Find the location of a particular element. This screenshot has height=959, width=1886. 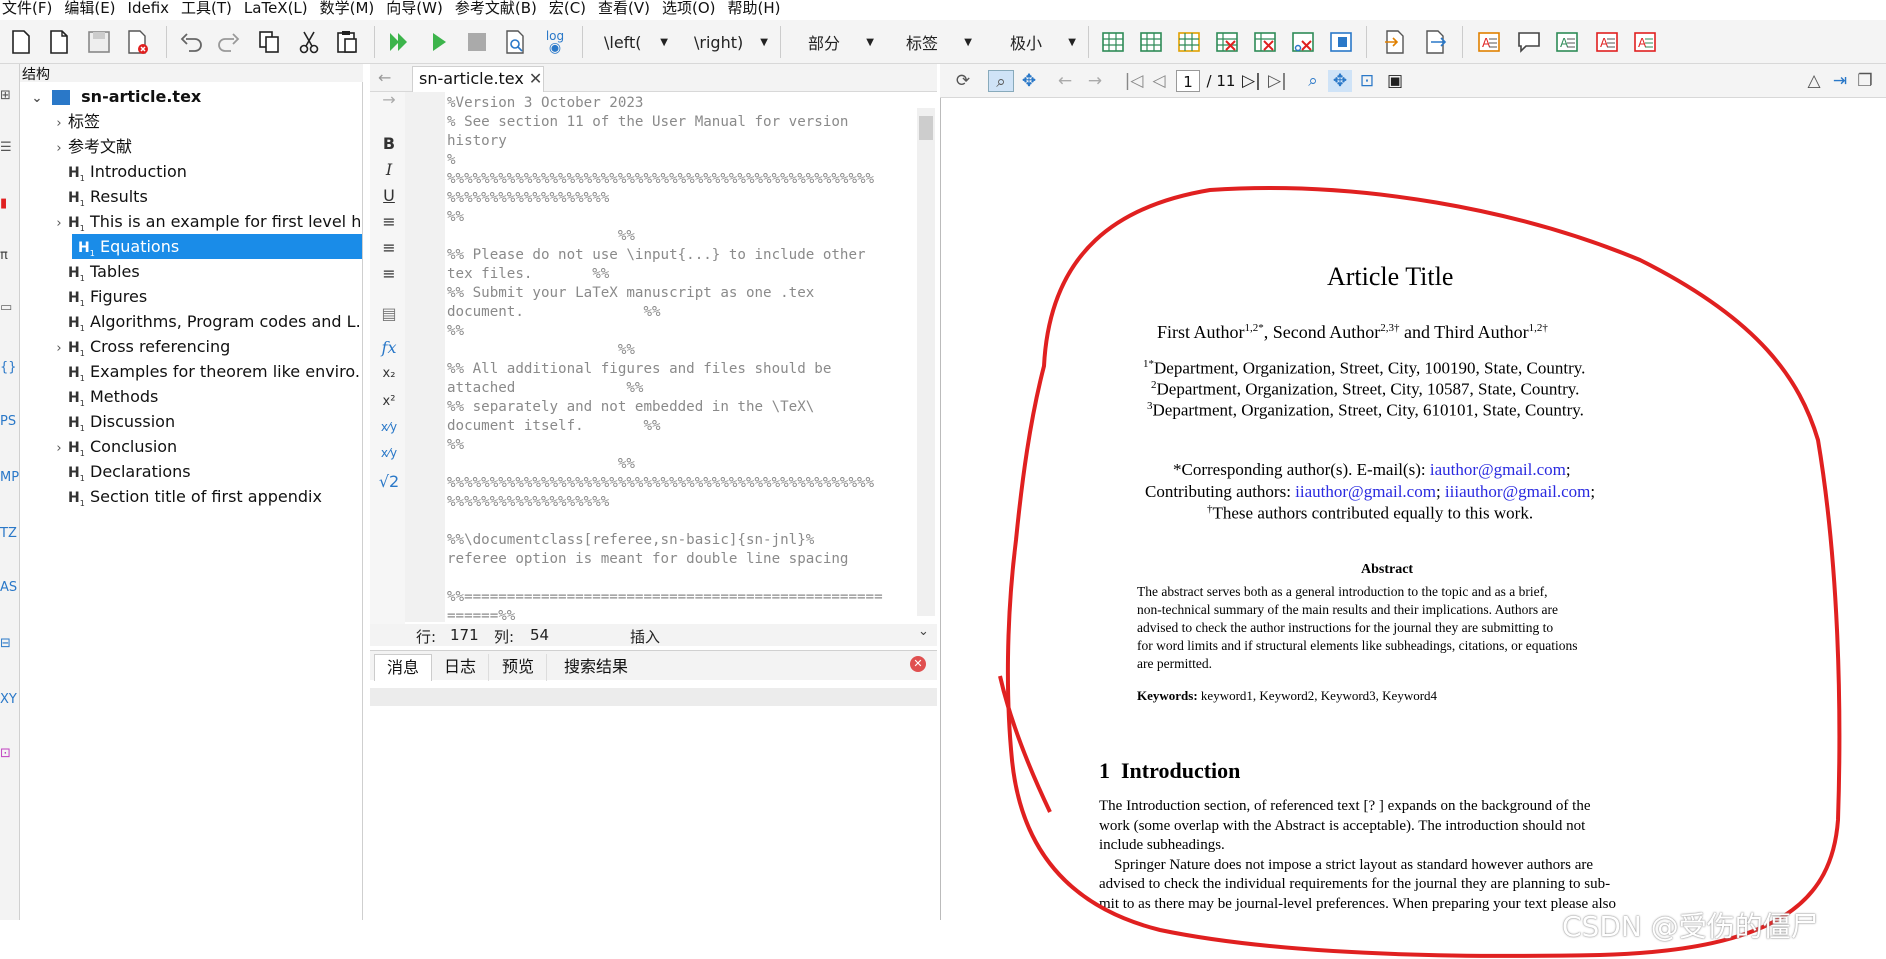

bookmark-tab-icon: ▮ is located at coordinates (10, 203).